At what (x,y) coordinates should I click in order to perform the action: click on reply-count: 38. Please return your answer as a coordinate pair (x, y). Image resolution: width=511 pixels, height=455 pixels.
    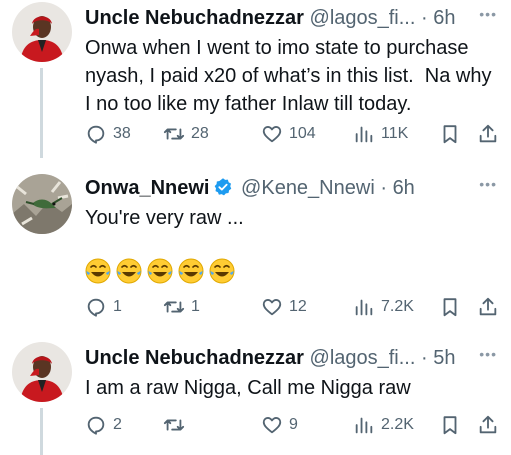
    Looking at the image, I should click on (122, 133).